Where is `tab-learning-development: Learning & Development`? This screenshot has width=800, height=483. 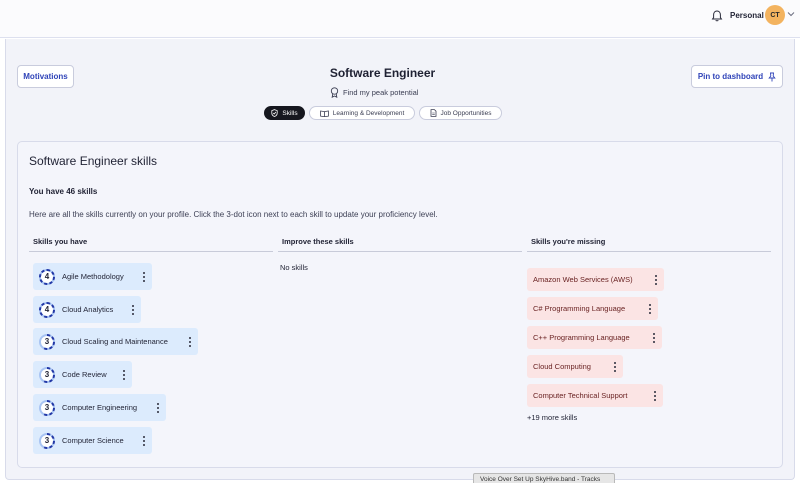
tab-learning-development: Learning & Development is located at coordinates (362, 113).